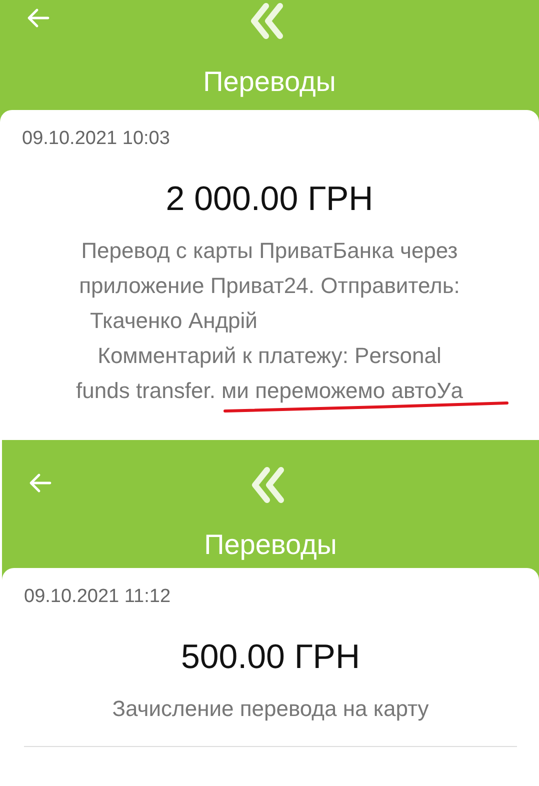 The width and height of the screenshot is (539, 786). What do you see at coordinates (269, 391) in the screenshot?
I see `description-line: funds transfer. ми переможемо автоУа` at bounding box center [269, 391].